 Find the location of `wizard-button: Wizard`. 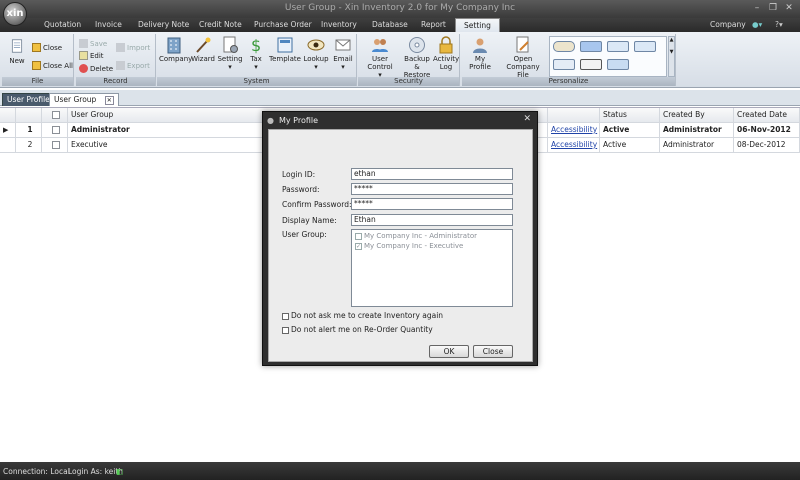

wizard-button: Wizard is located at coordinates (203, 49).